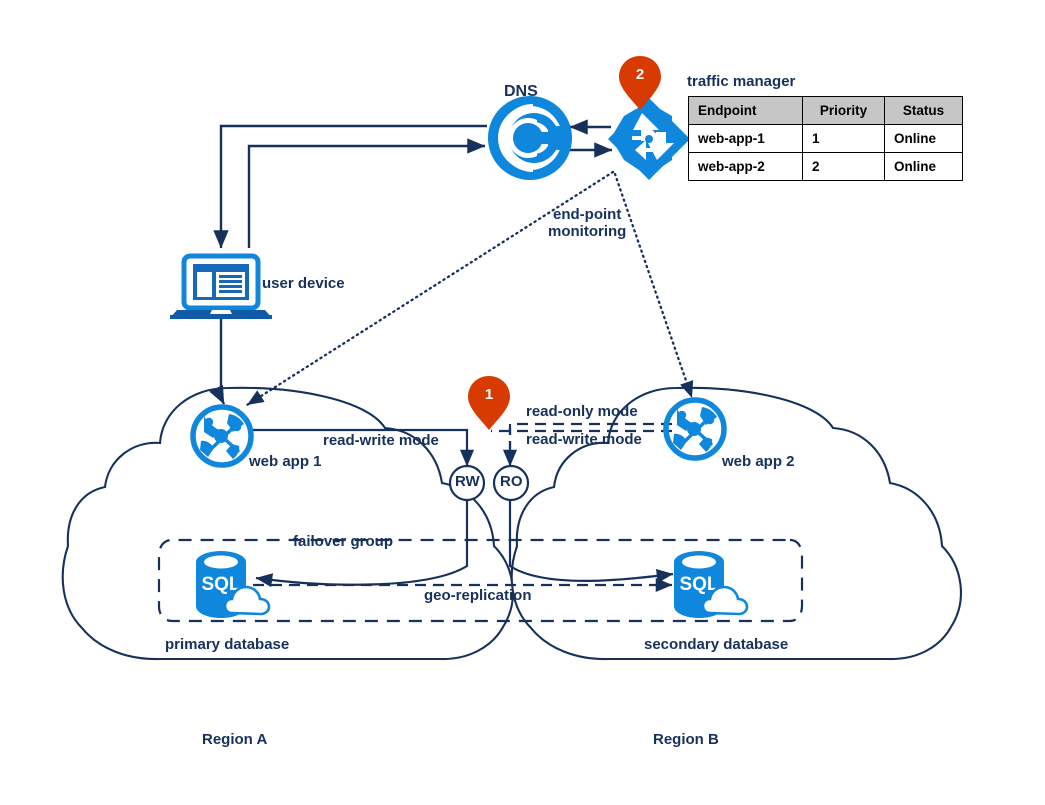  Describe the element at coordinates (843, 110) in the screenshot. I see `column-header-priority: Priority` at that location.